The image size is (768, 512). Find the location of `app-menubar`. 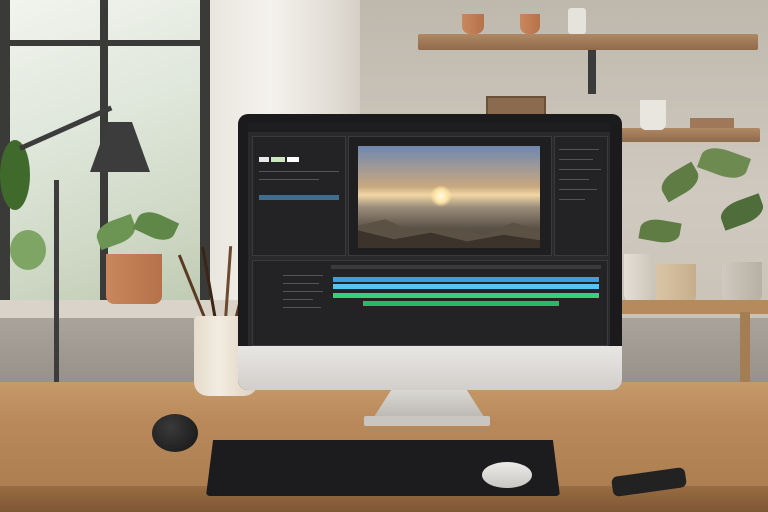

app-menubar is located at coordinates (429, 127).